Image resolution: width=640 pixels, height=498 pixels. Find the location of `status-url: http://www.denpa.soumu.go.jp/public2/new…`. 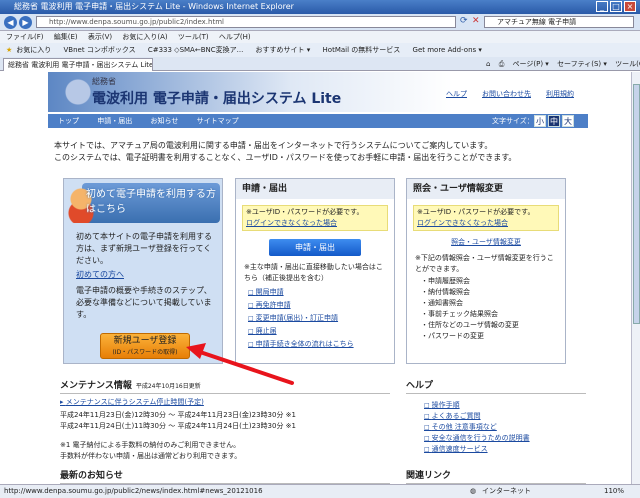

status-url: http://www.denpa.soumu.go.jp/public2/new… is located at coordinates (133, 491).